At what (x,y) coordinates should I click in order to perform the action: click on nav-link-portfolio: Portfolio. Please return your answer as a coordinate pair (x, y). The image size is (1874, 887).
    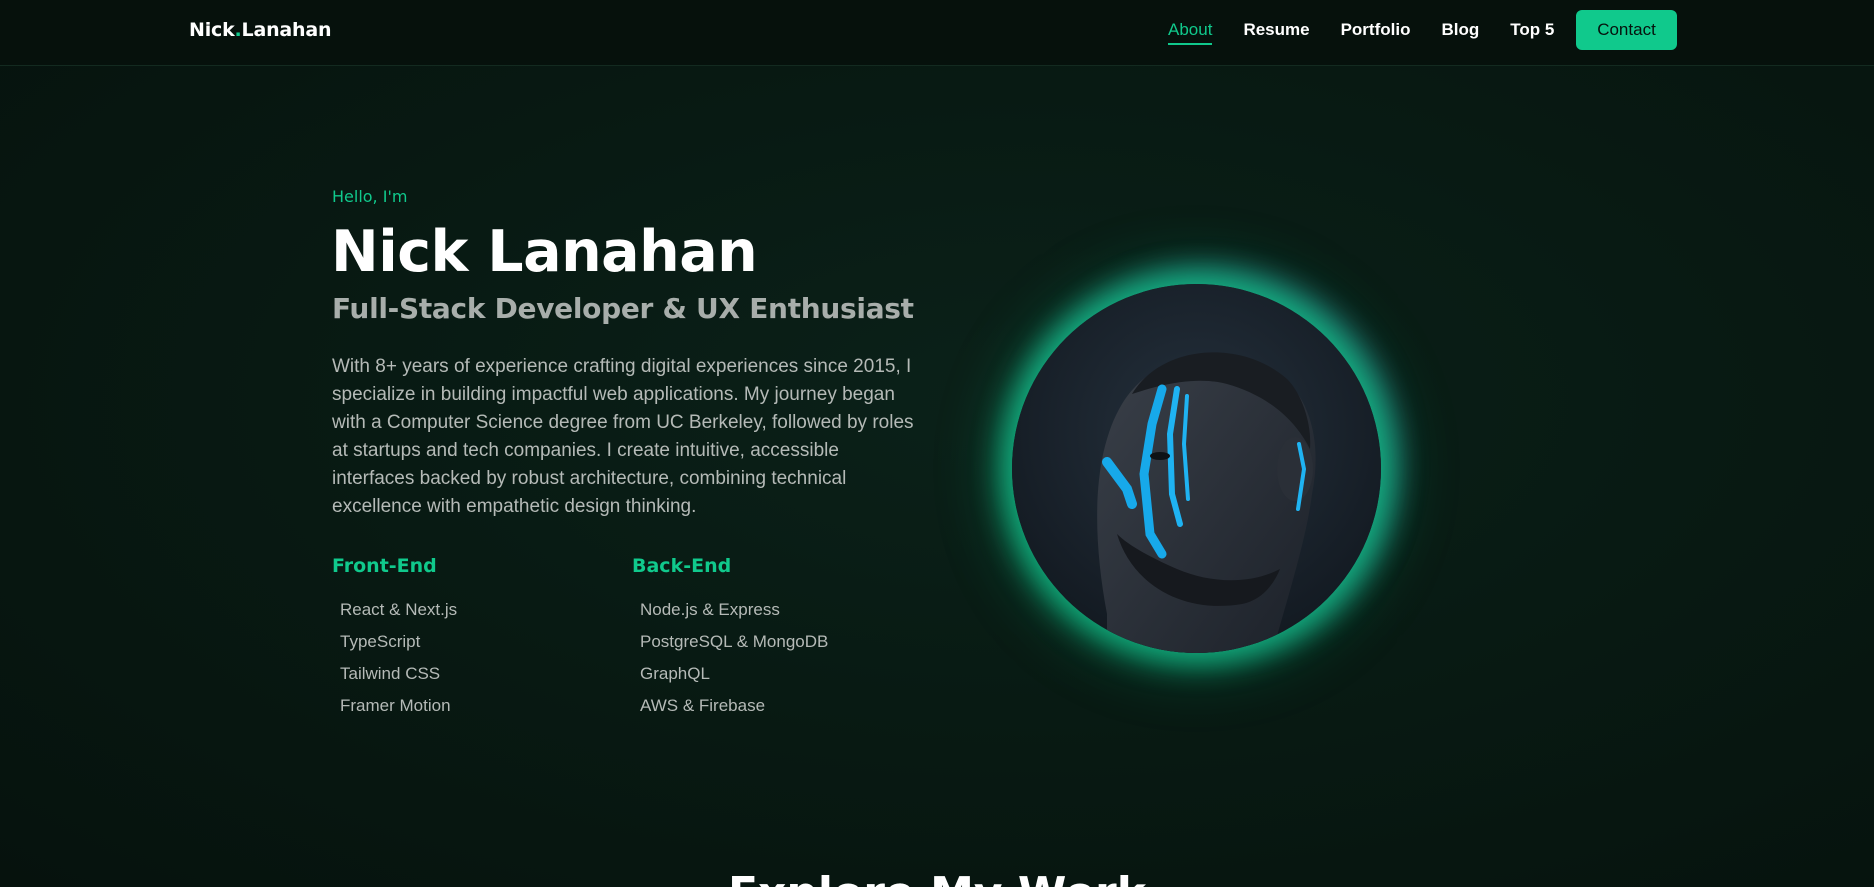
    Looking at the image, I should click on (1376, 32).